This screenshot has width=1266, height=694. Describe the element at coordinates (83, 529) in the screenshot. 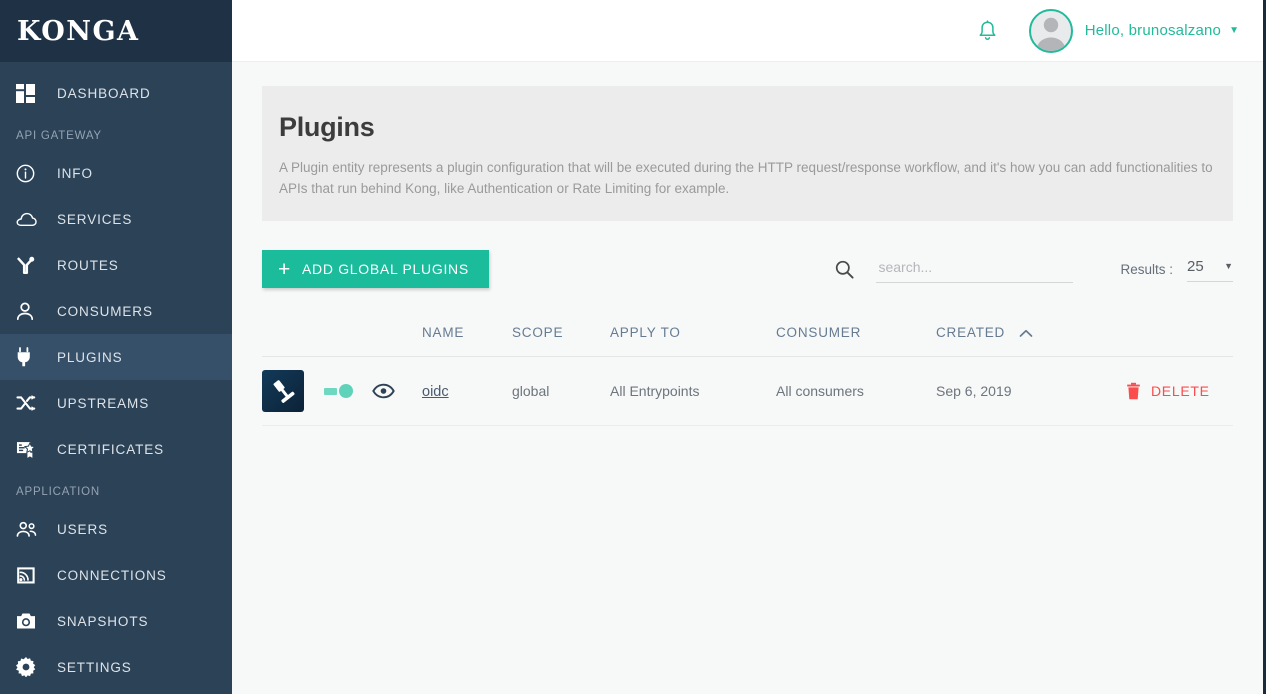

I see `sidebar-item-label: USERS` at that location.